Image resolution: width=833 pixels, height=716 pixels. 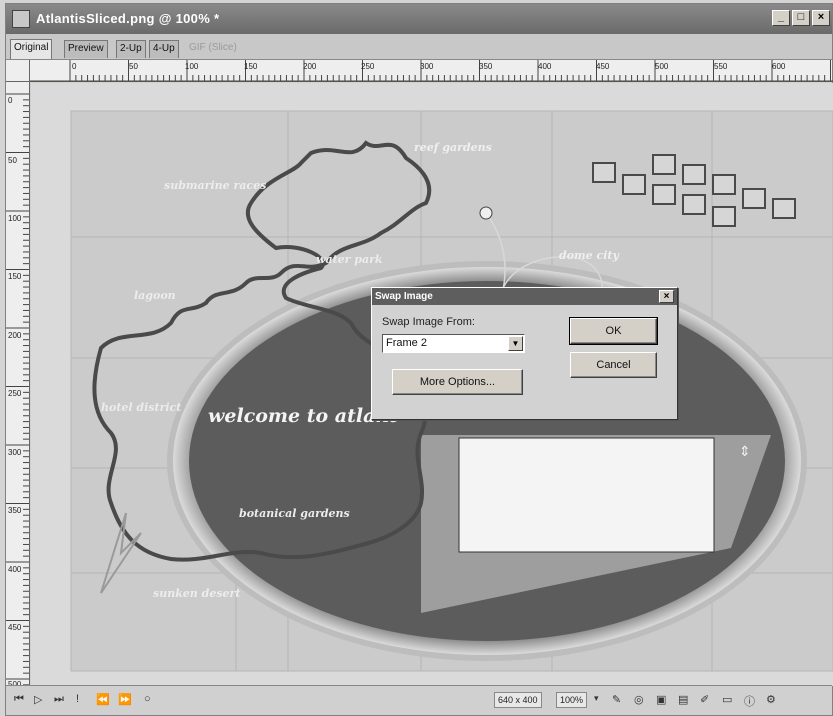 What do you see at coordinates (704, 699) in the screenshot?
I see `brush-icon: ✐` at bounding box center [704, 699].